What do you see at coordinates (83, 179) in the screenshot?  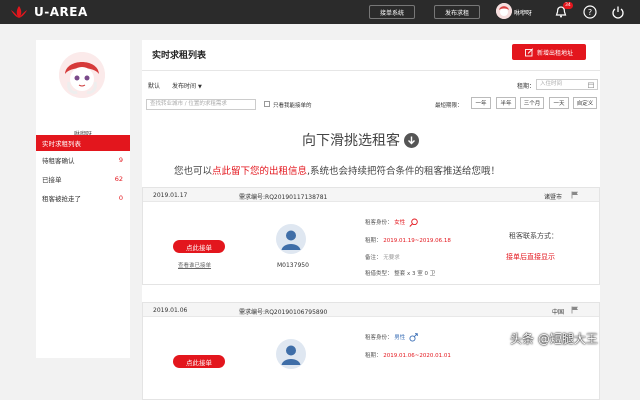 I see `sidebar-item-accepted: 已接单 62` at bounding box center [83, 179].